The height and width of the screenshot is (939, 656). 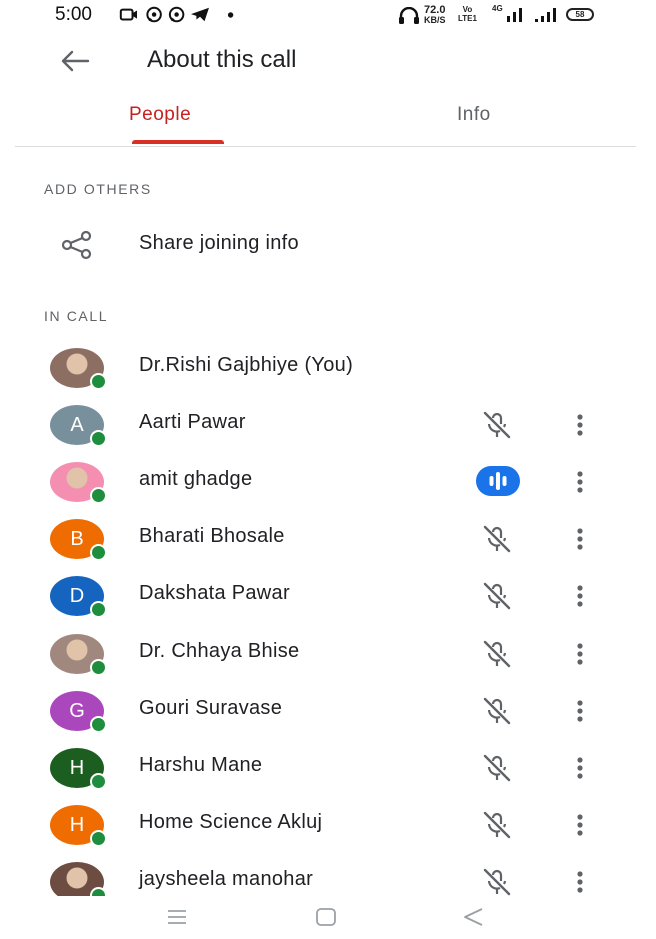 I want to click on tab-selected-indicator, so click(x=178, y=142).